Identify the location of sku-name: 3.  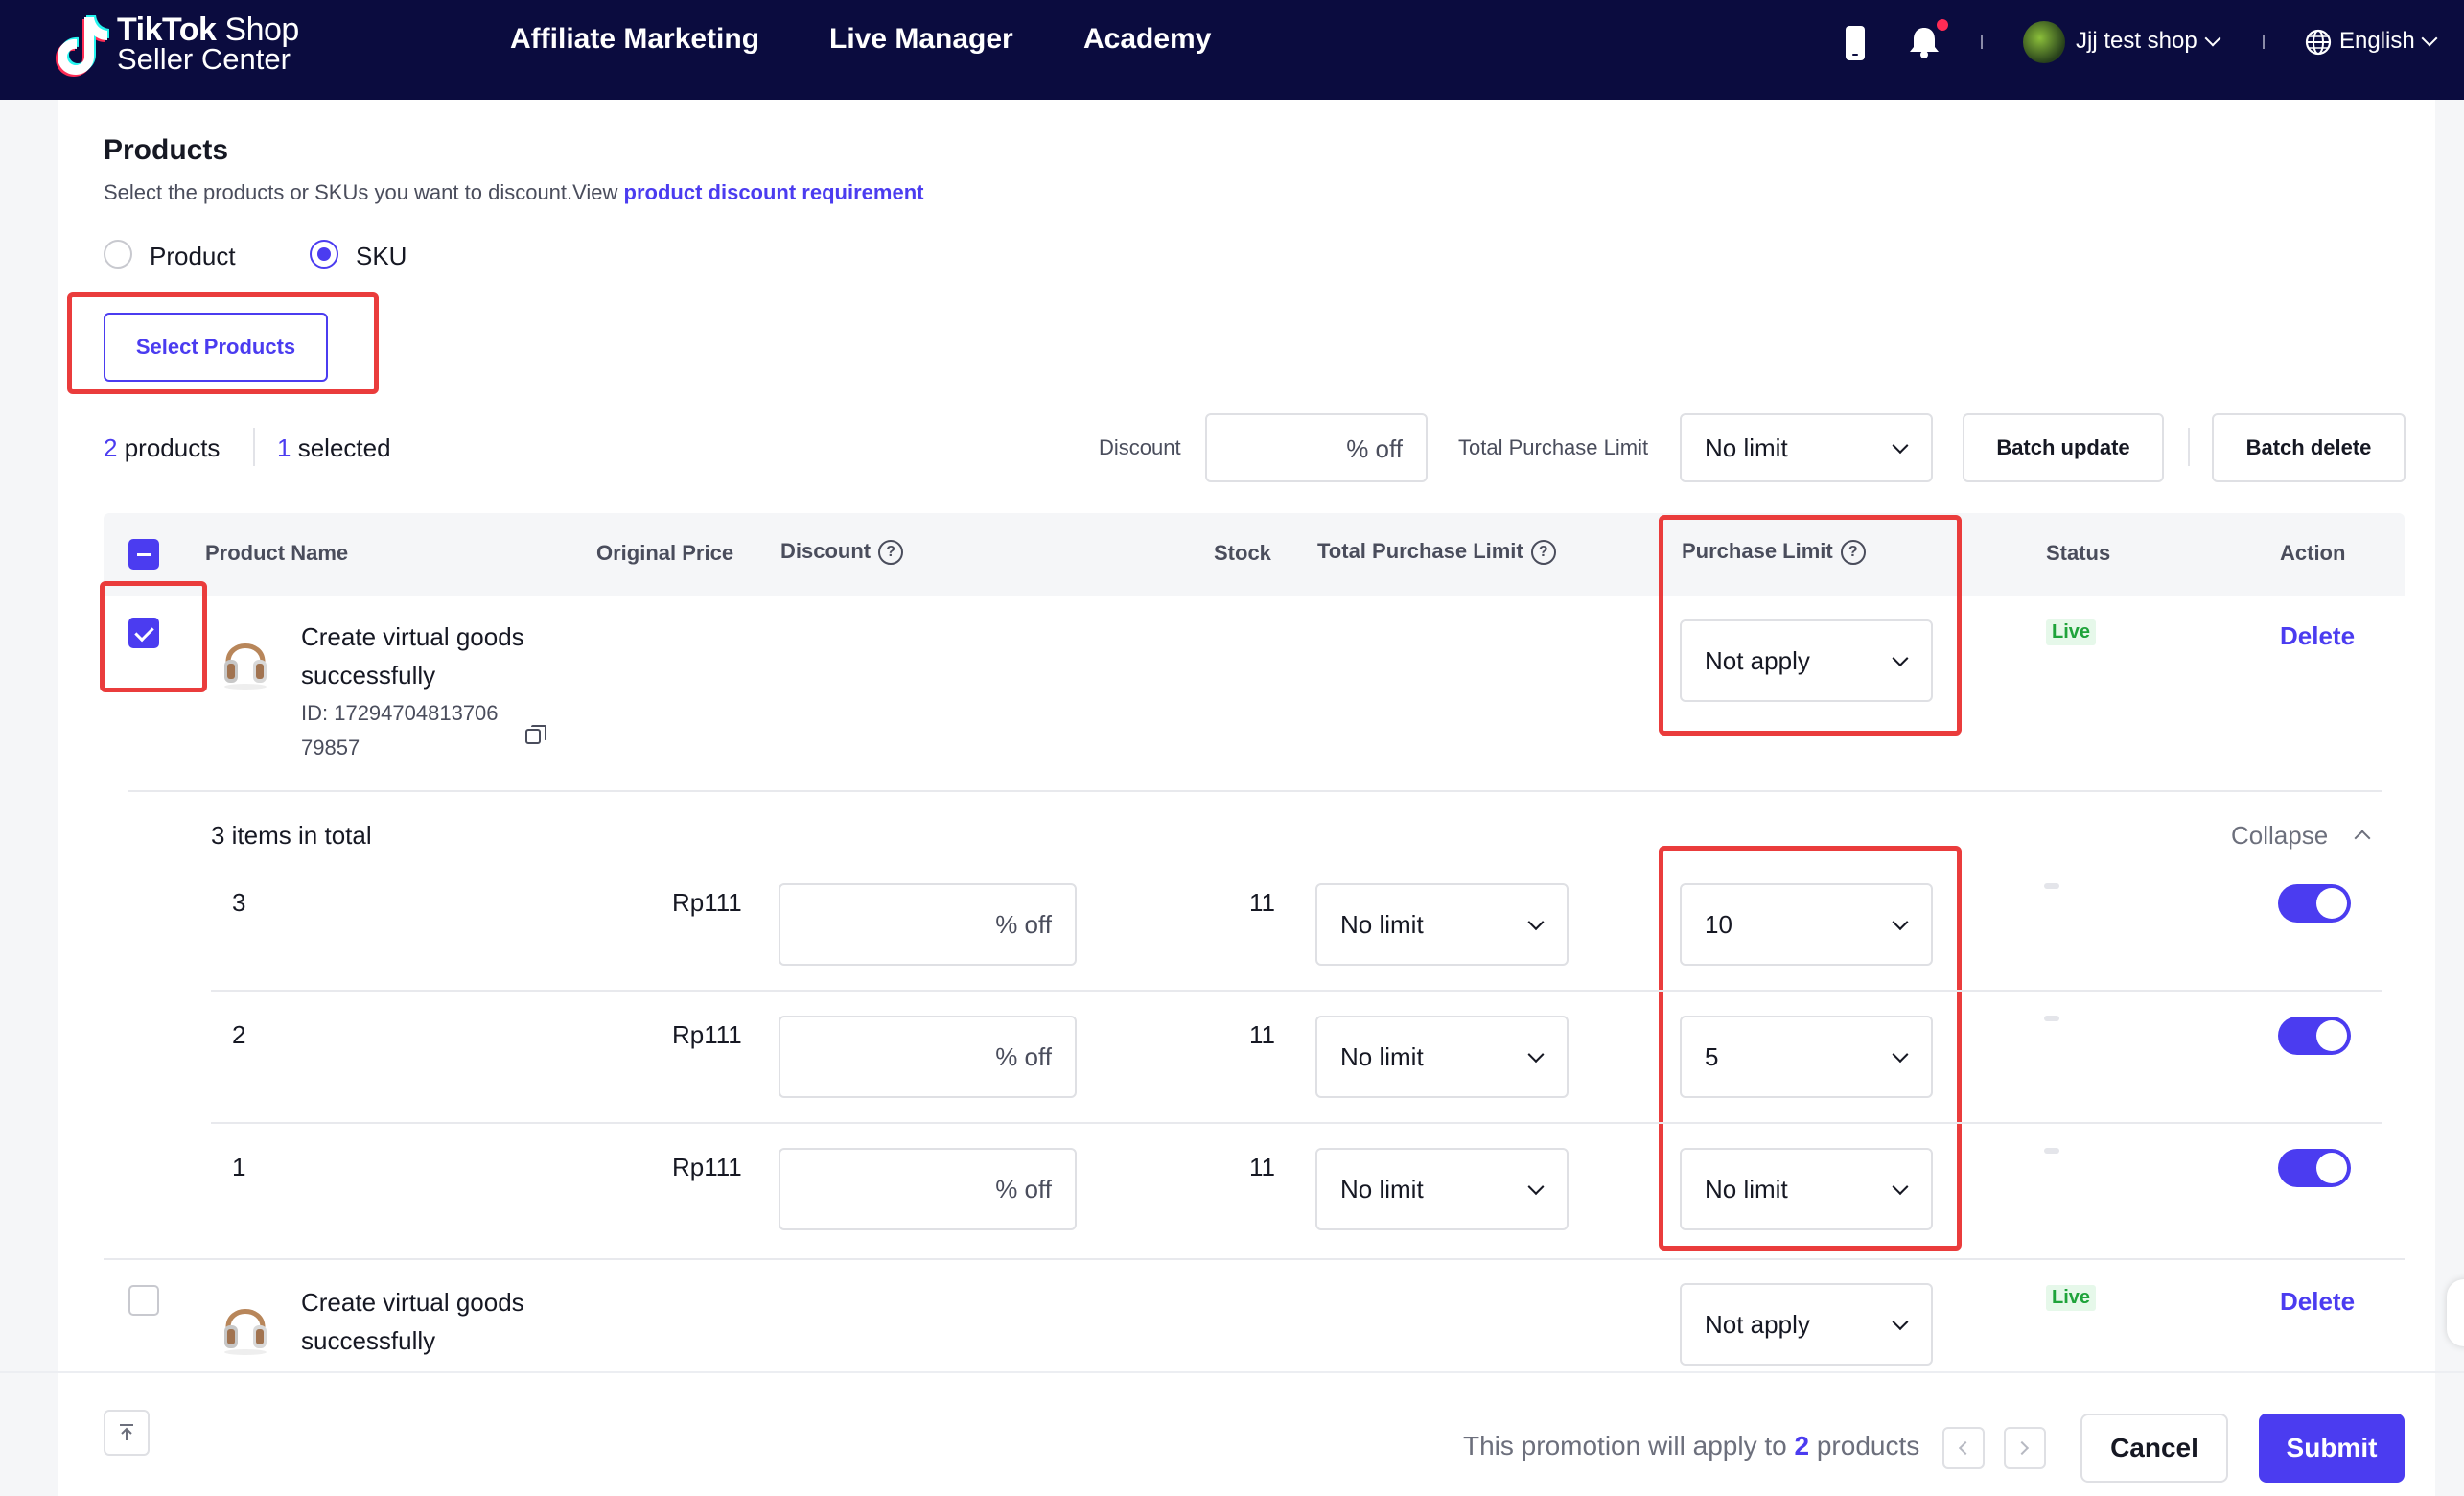
(239, 902).